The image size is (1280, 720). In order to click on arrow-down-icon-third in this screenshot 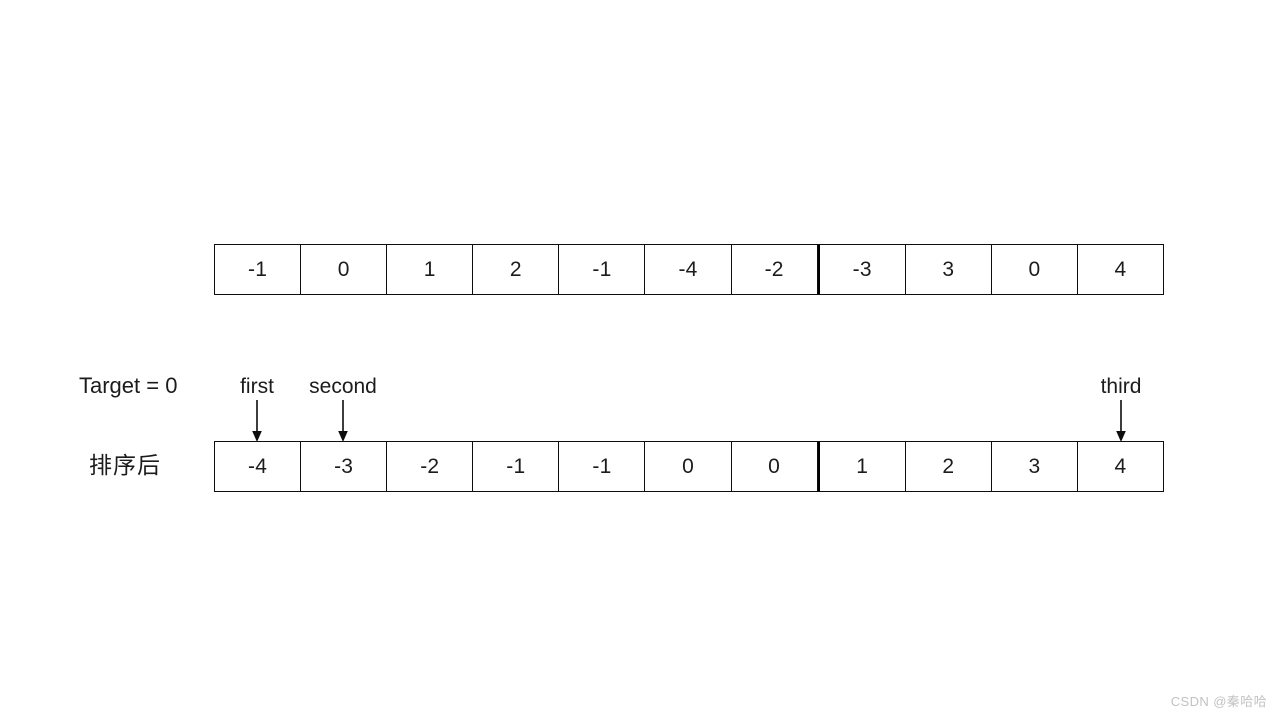, I will do `click(1121, 421)`.